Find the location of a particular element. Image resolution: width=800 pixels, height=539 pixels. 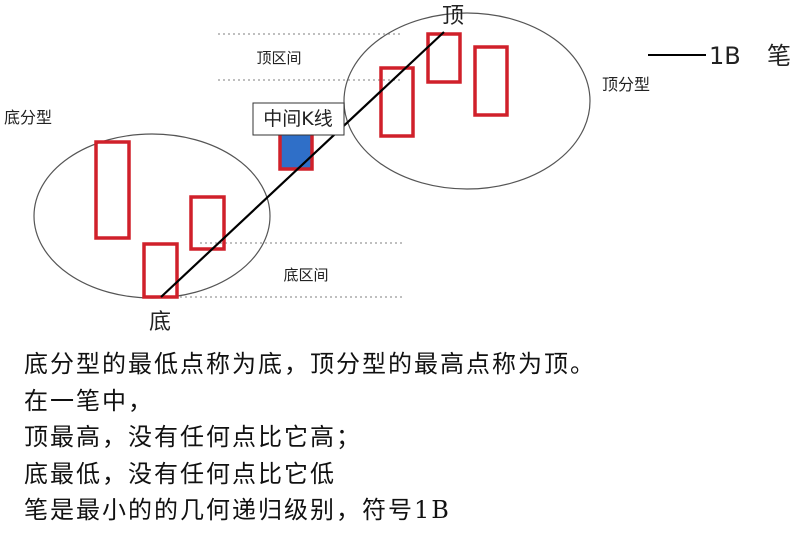

bottom-fractal-label: 底分型 is located at coordinates (28, 117).